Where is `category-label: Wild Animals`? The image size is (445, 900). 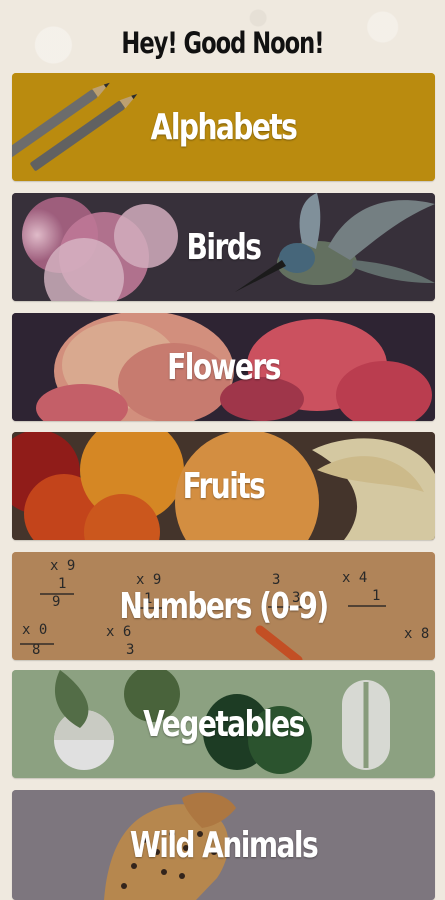
category-label: Wild Animals is located at coordinates (224, 845).